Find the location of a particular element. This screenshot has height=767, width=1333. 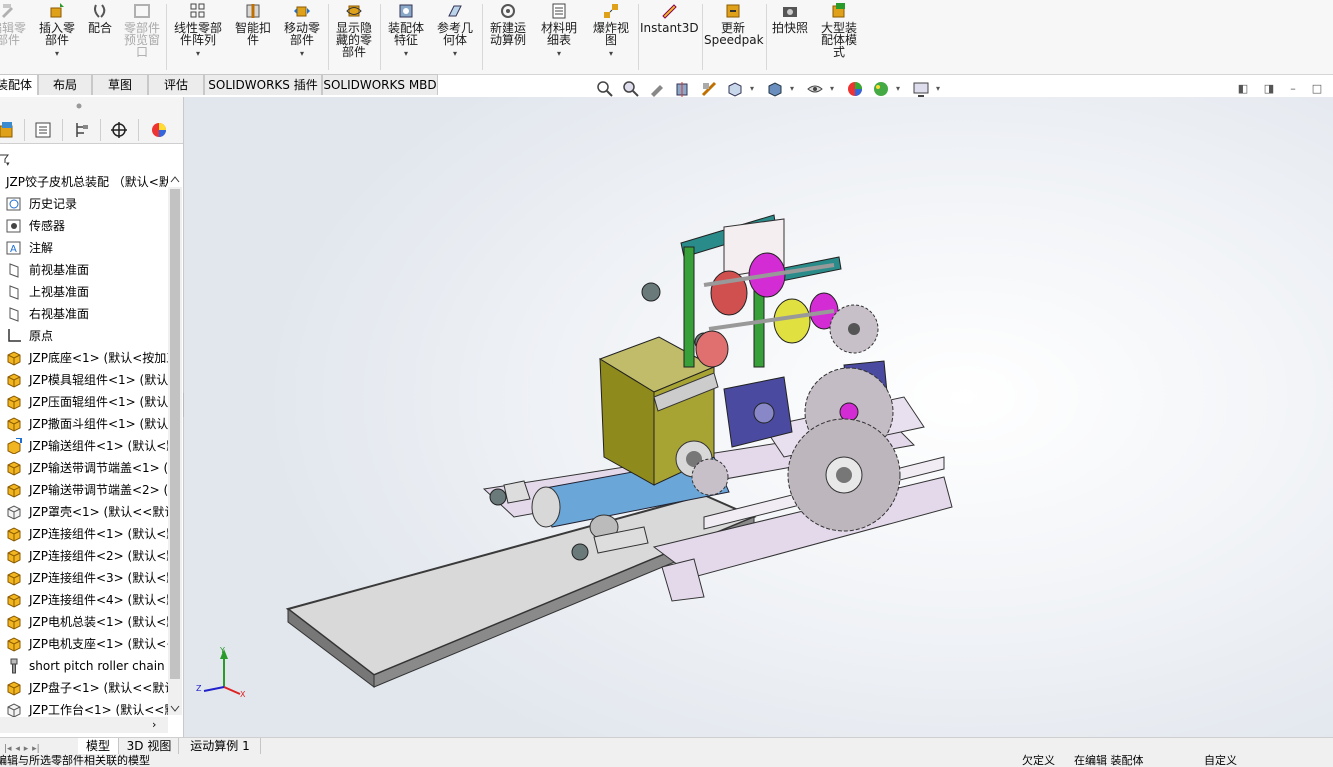

preview-window-button: 零部件 预览窗 口 is located at coordinates (142, 37).